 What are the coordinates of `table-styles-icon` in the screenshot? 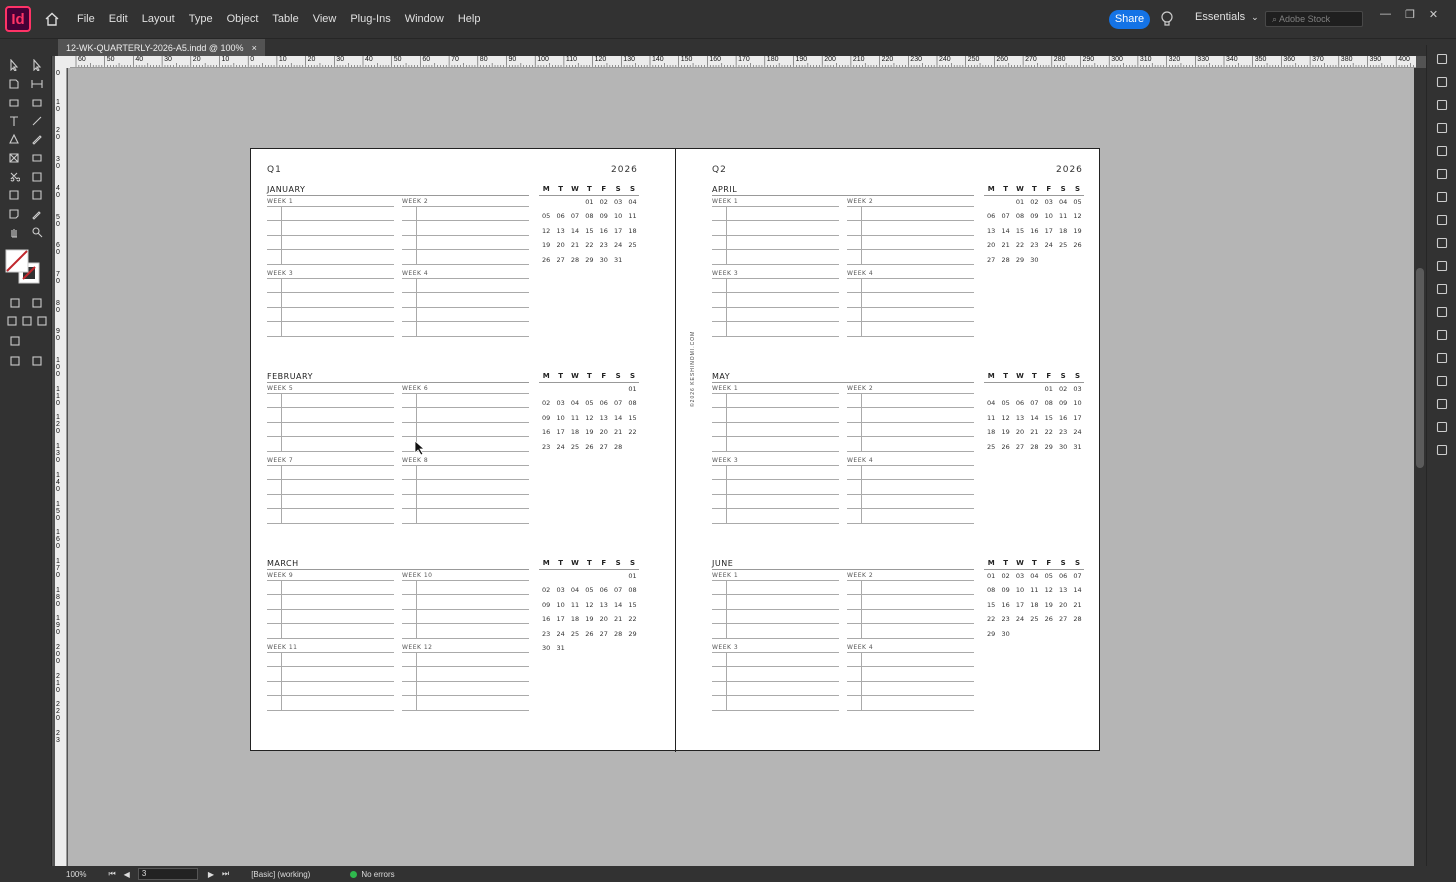 It's located at (1442, 381).